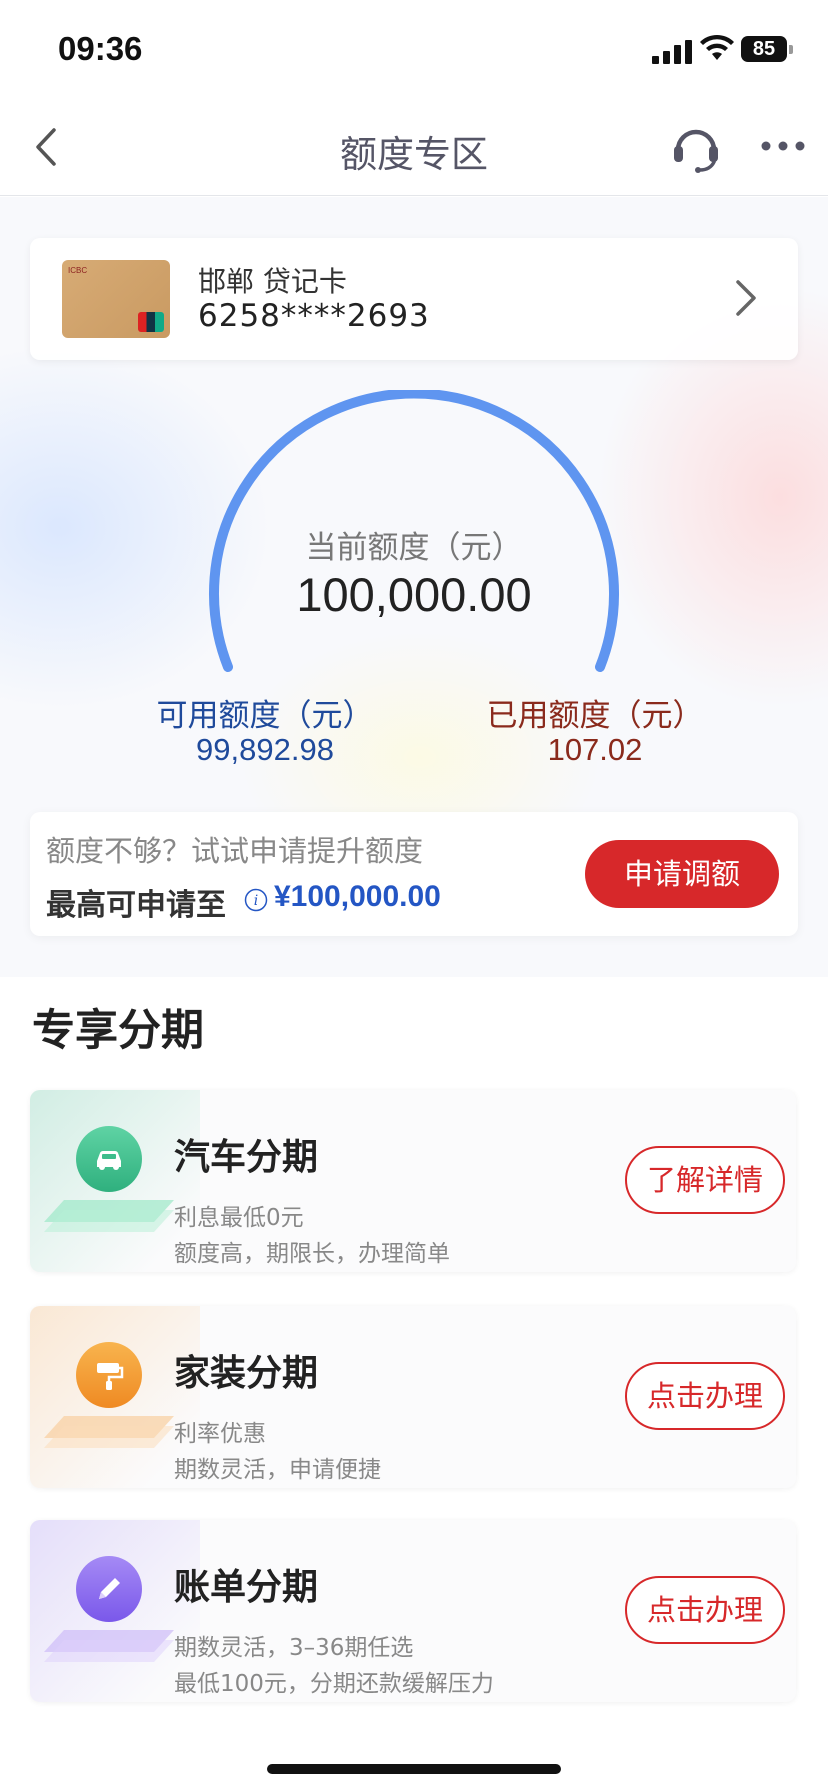 Image resolution: width=828 pixels, height=1792 pixels. Describe the element at coordinates (312, 1254) in the screenshot. I see `installment-desc: 额度高，期限长，办理简单` at that location.